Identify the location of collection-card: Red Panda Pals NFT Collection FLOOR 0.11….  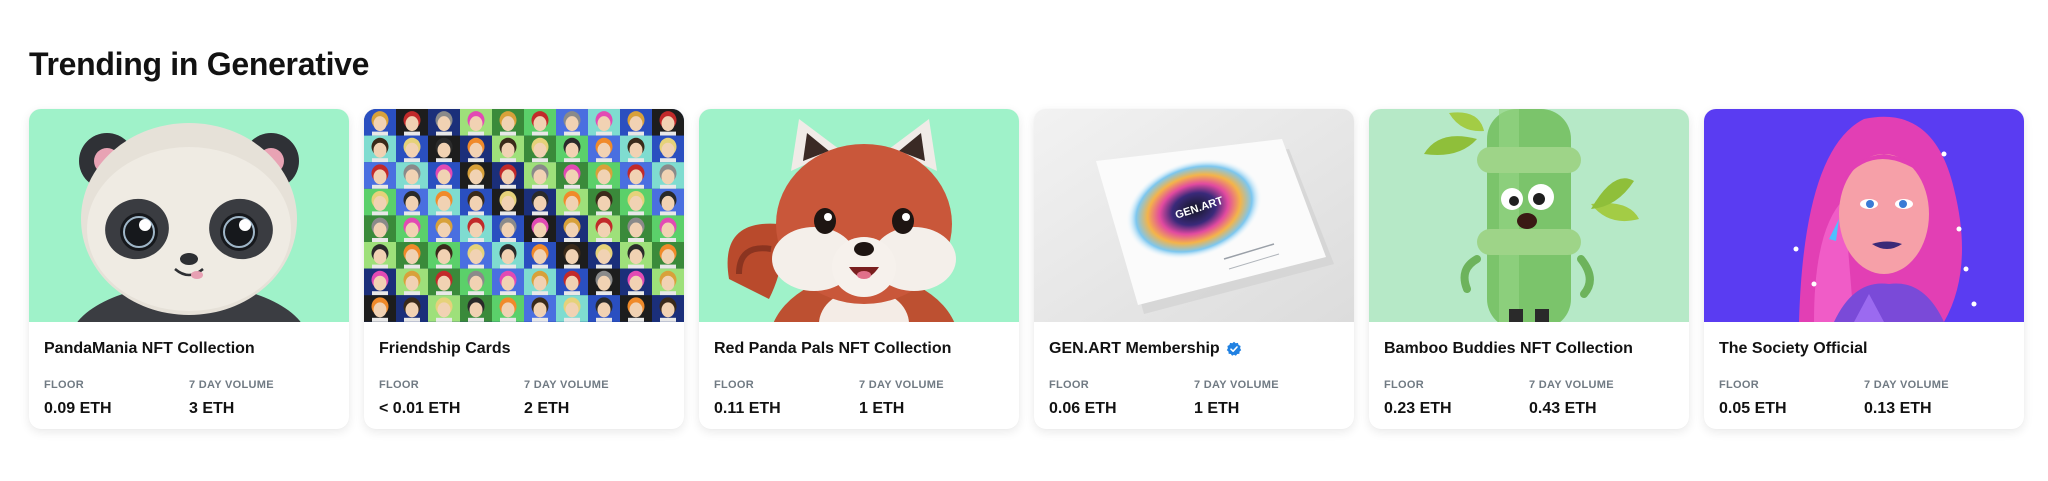
(859, 269).